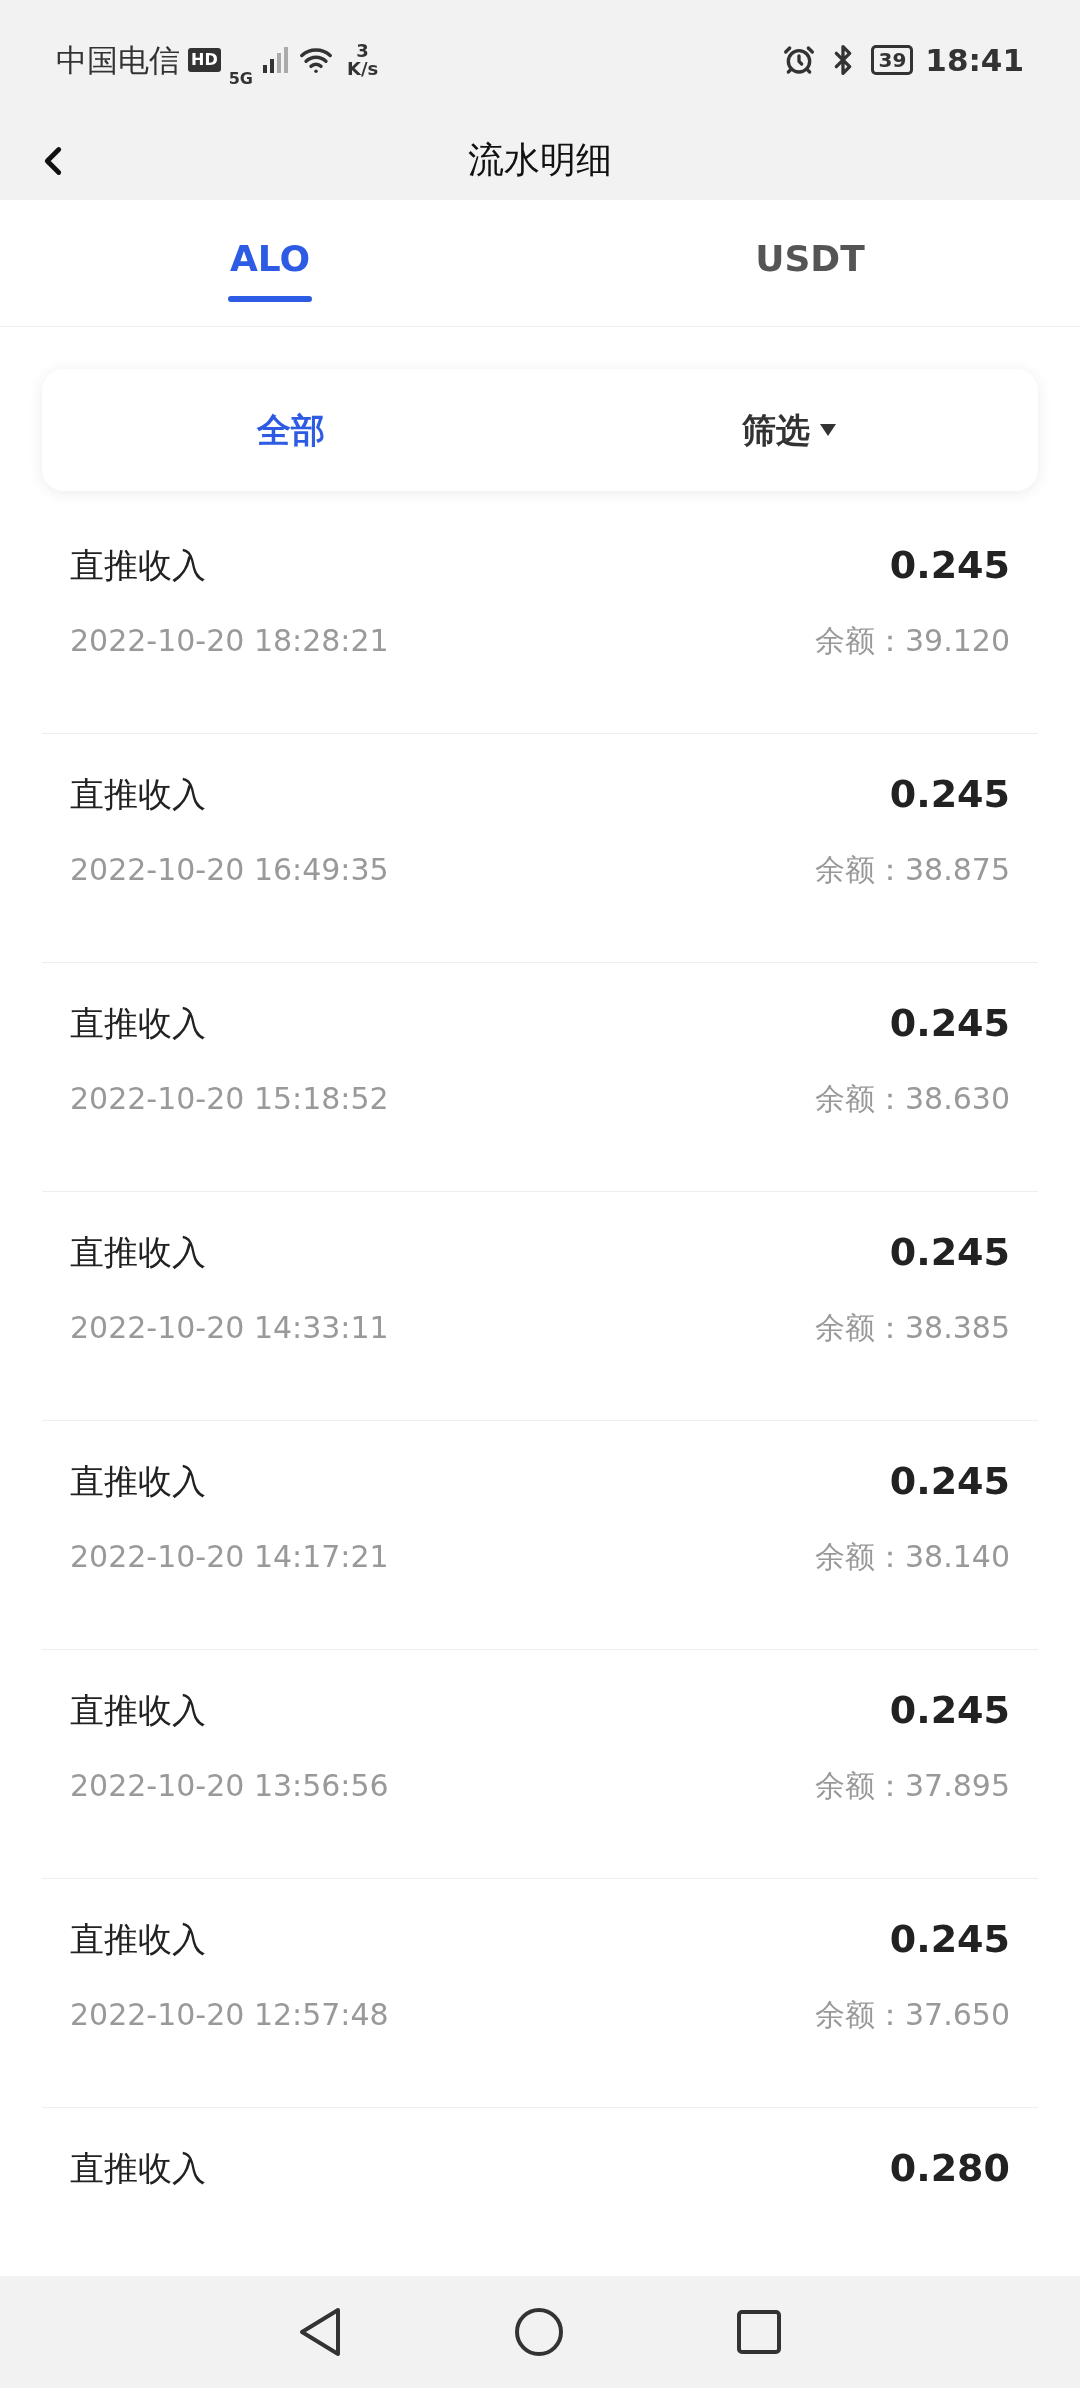 The width and height of the screenshot is (1080, 2388). I want to click on signal-icon, so click(275, 60).